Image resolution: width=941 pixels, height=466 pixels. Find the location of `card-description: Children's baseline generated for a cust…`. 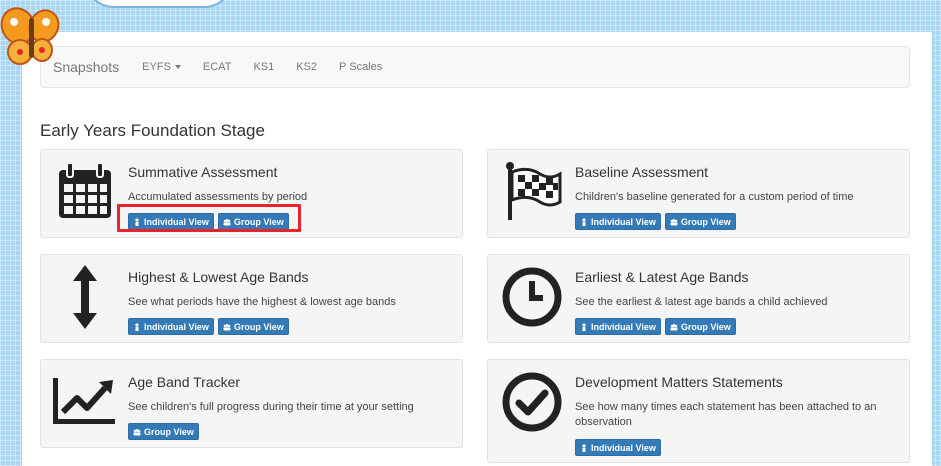

card-description: Children's baseline generated for a cust… is located at coordinates (714, 197).